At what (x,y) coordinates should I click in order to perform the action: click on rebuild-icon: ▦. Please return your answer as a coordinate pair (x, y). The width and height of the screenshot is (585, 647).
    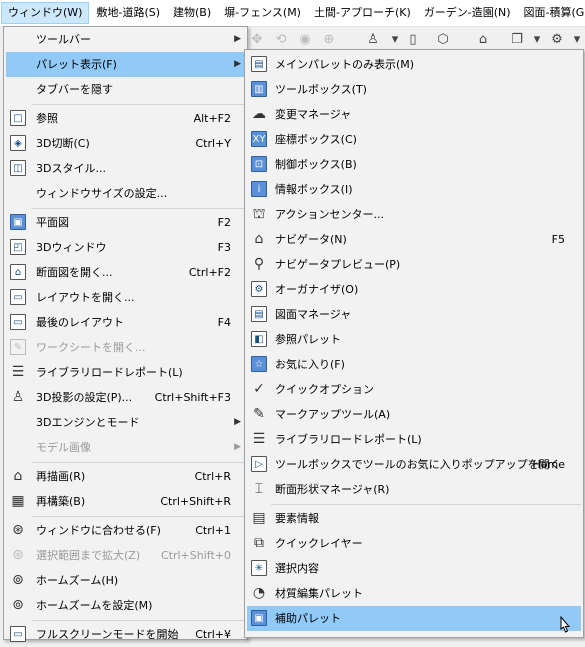
    Looking at the image, I should click on (18, 501).